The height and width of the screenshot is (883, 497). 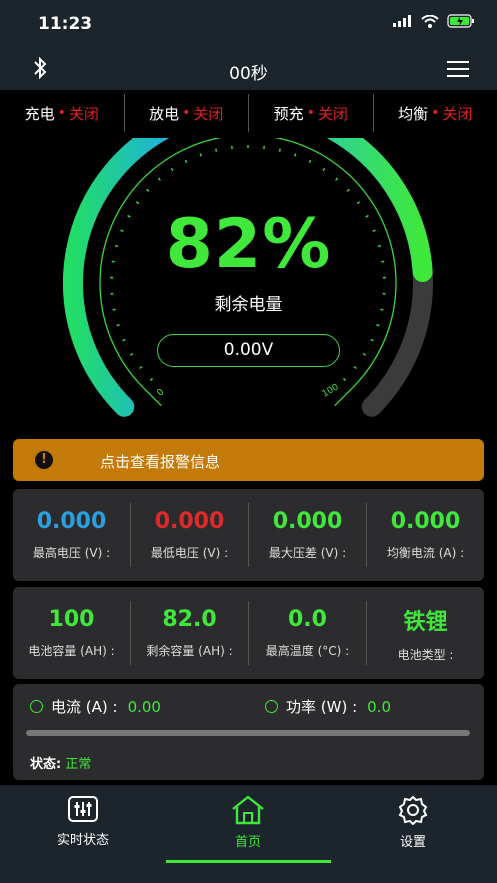 What do you see at coordinates (72, 535) in the screenshot?
I see `stat-max-voltage: 0.000 最高电压 (V) :` at bounding box center [72, 535].